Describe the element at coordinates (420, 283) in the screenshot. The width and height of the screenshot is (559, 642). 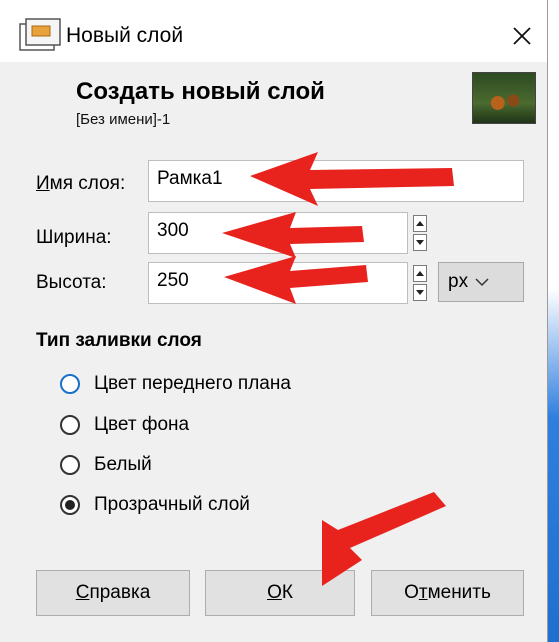
I see `height-stepper` at that location.